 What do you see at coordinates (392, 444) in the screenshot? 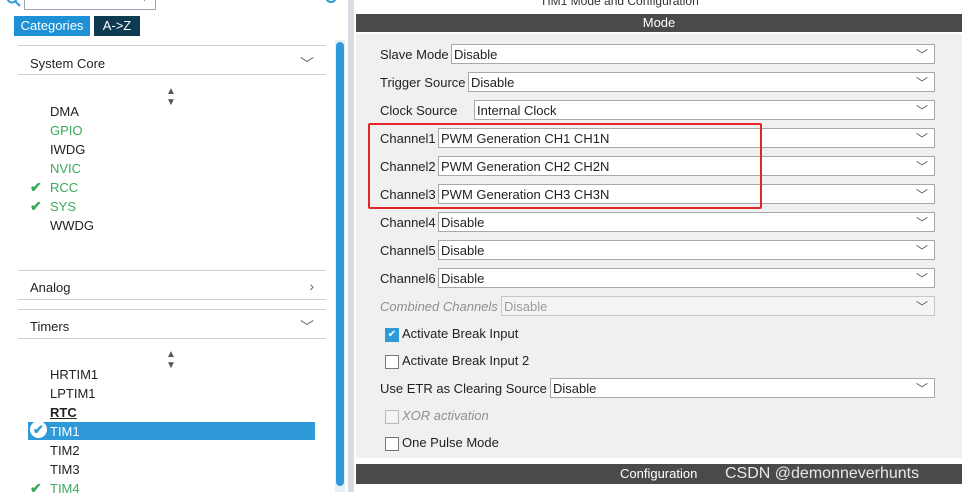
I see `one-pulse-mode-checkbox` at bounding box center [392, 444].